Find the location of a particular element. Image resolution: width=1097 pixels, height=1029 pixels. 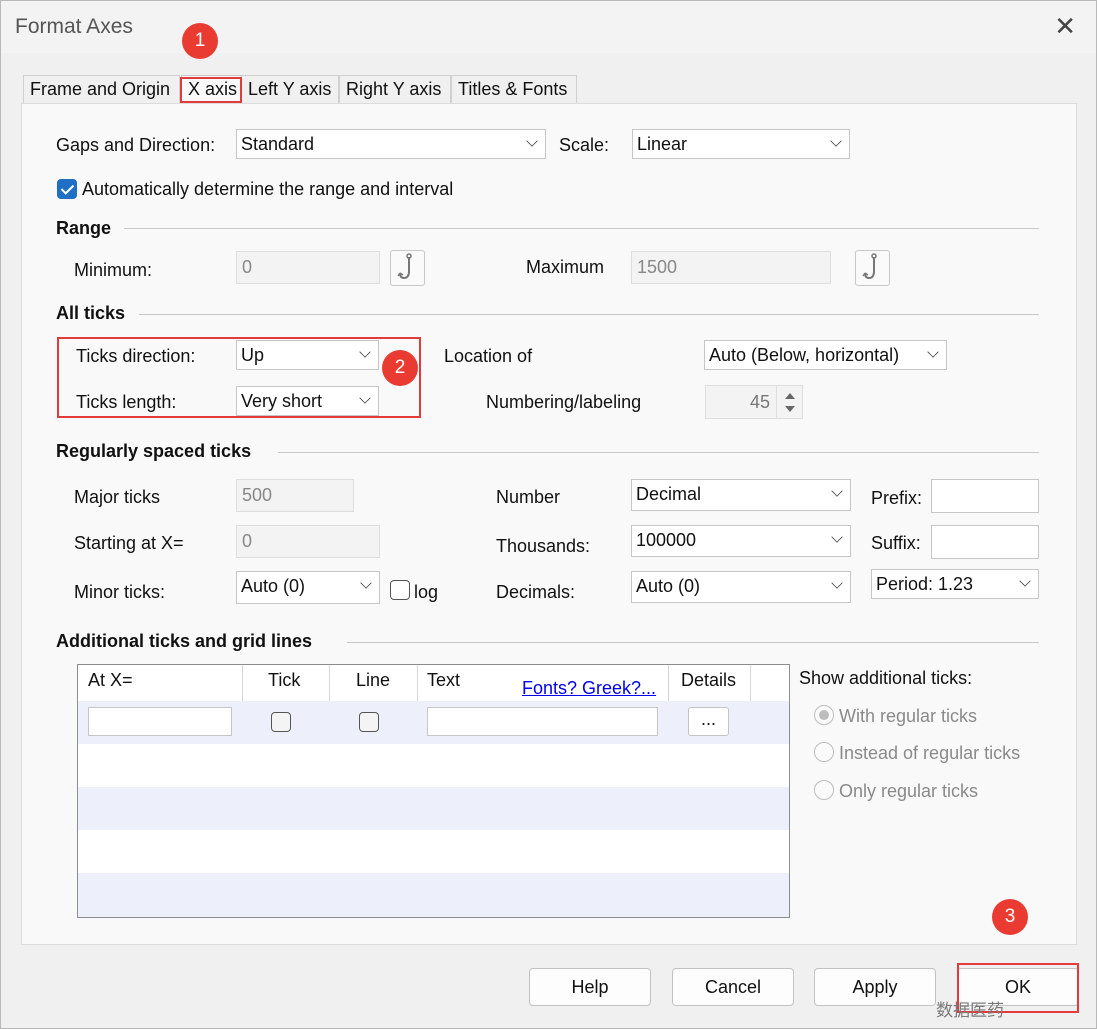

number-format-select: Decimal is located at coordinates (741, 495).